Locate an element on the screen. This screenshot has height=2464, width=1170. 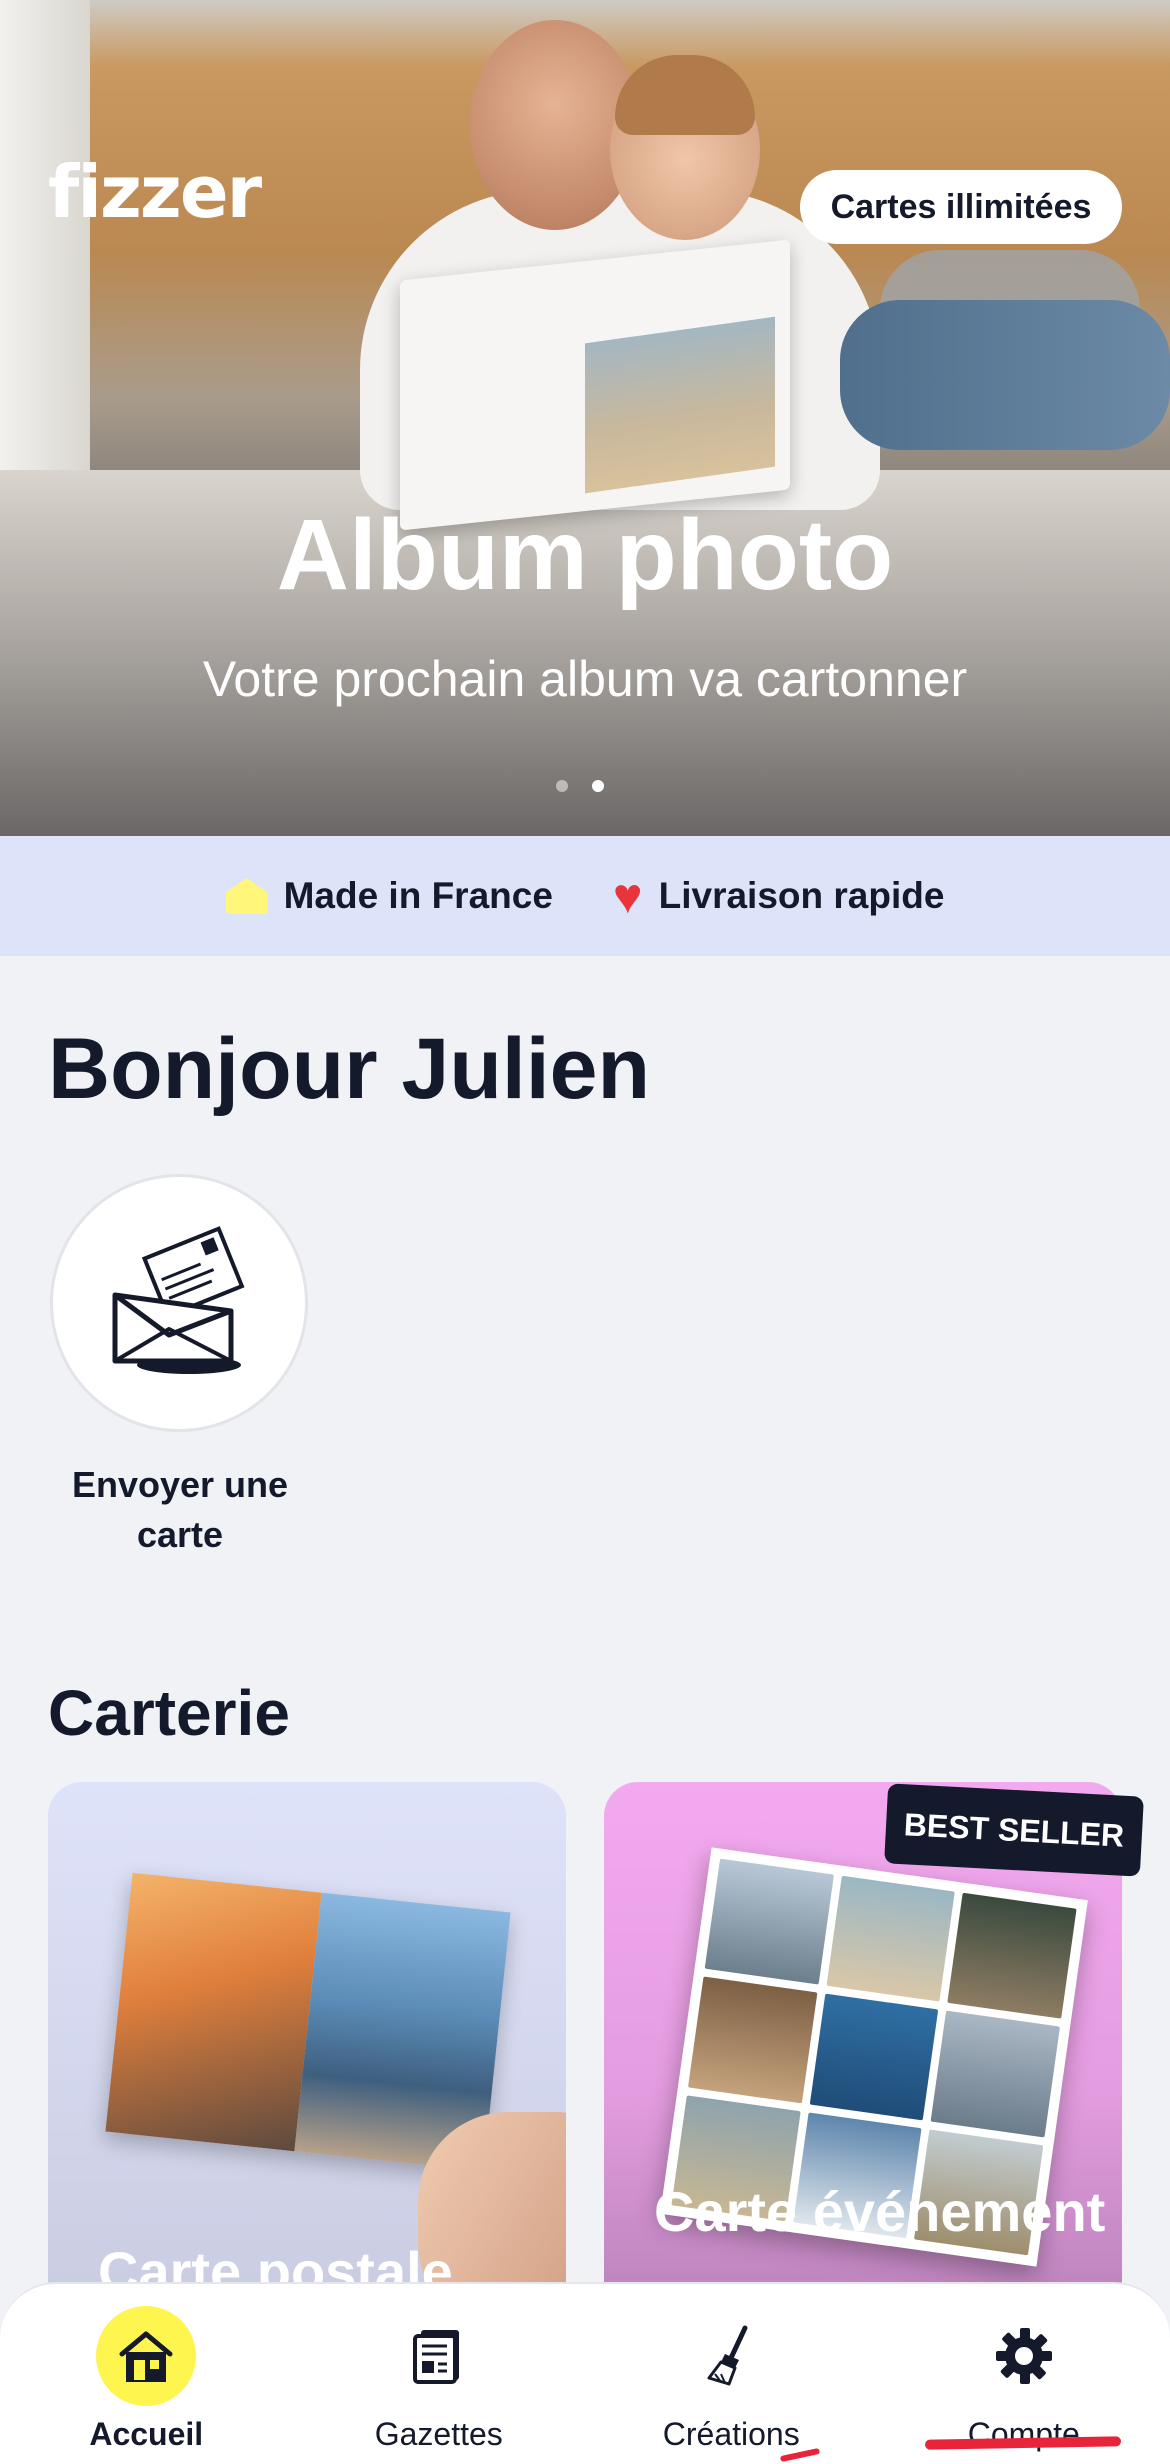
card-postcard: Carte postale is located at coordinates (307, 2062).